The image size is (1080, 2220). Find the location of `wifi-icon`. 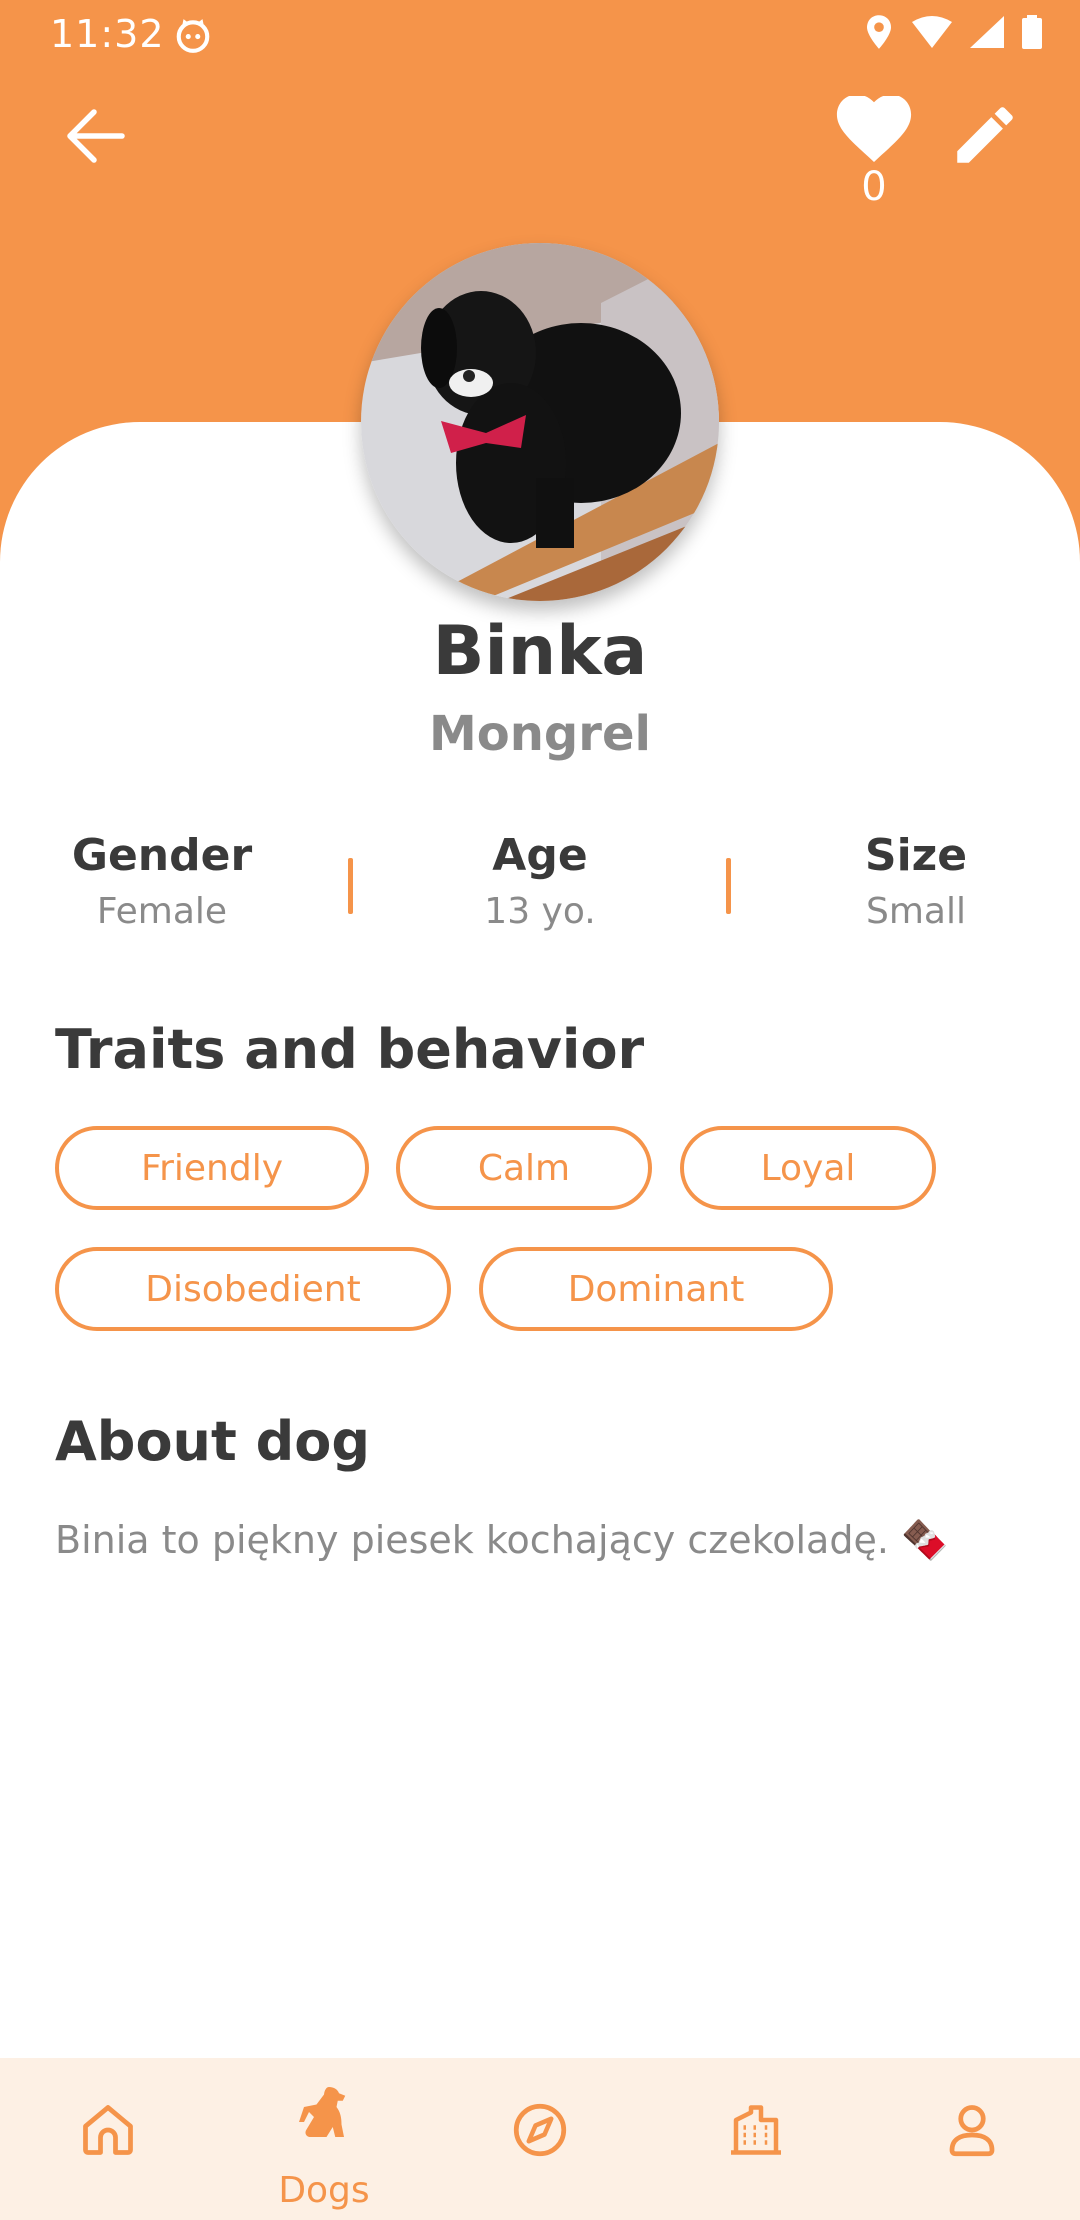

wifi-icon is located at coordinates (932, 32).